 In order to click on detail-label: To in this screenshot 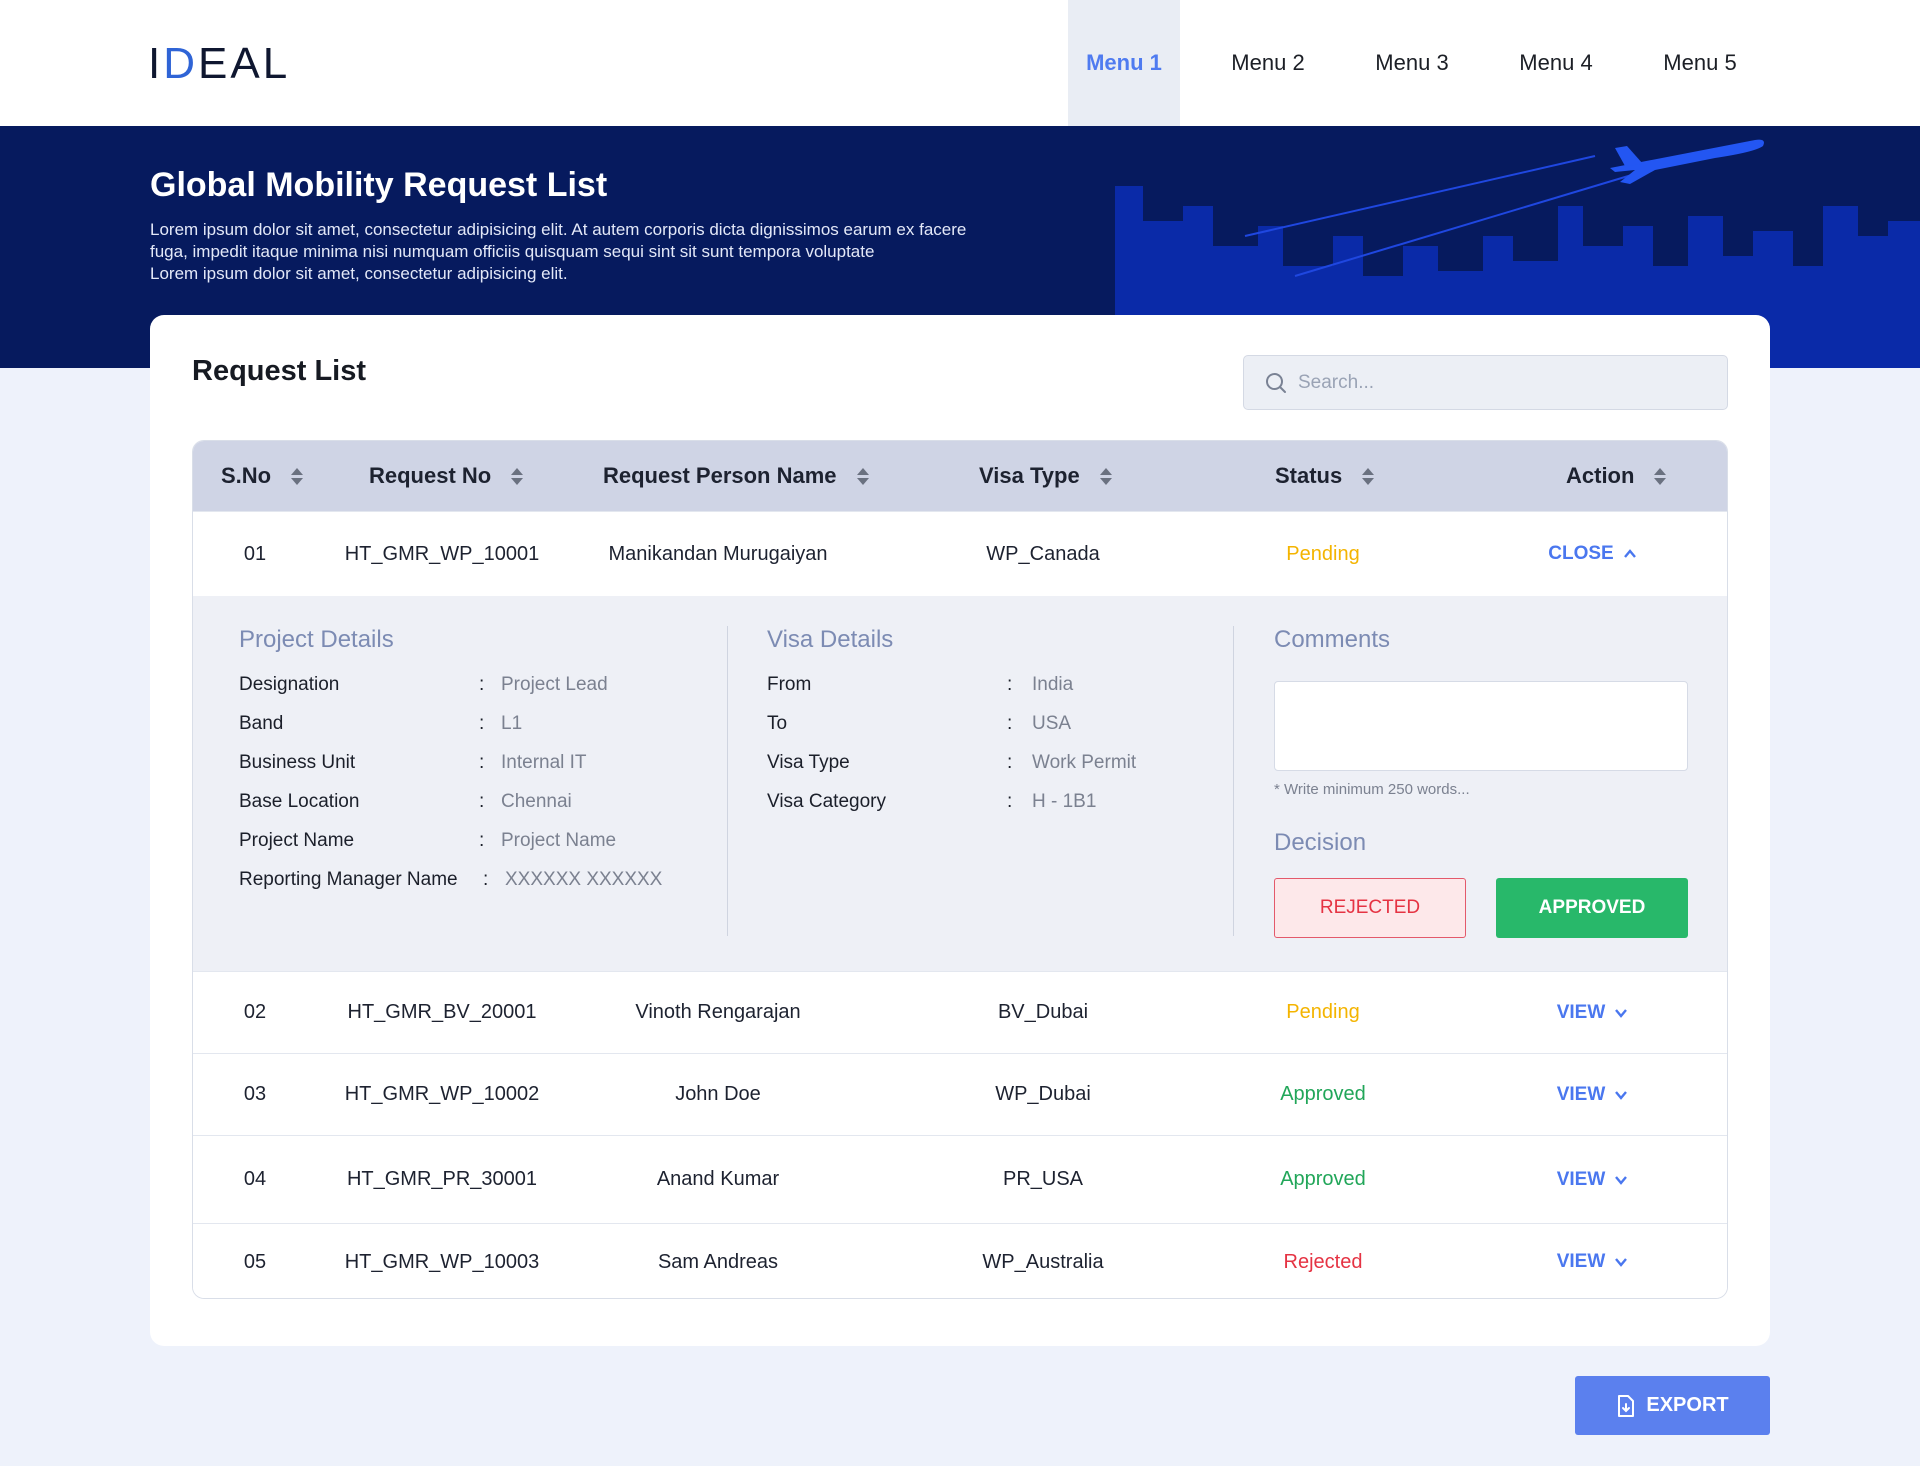, I will do `click(777, 723)`.